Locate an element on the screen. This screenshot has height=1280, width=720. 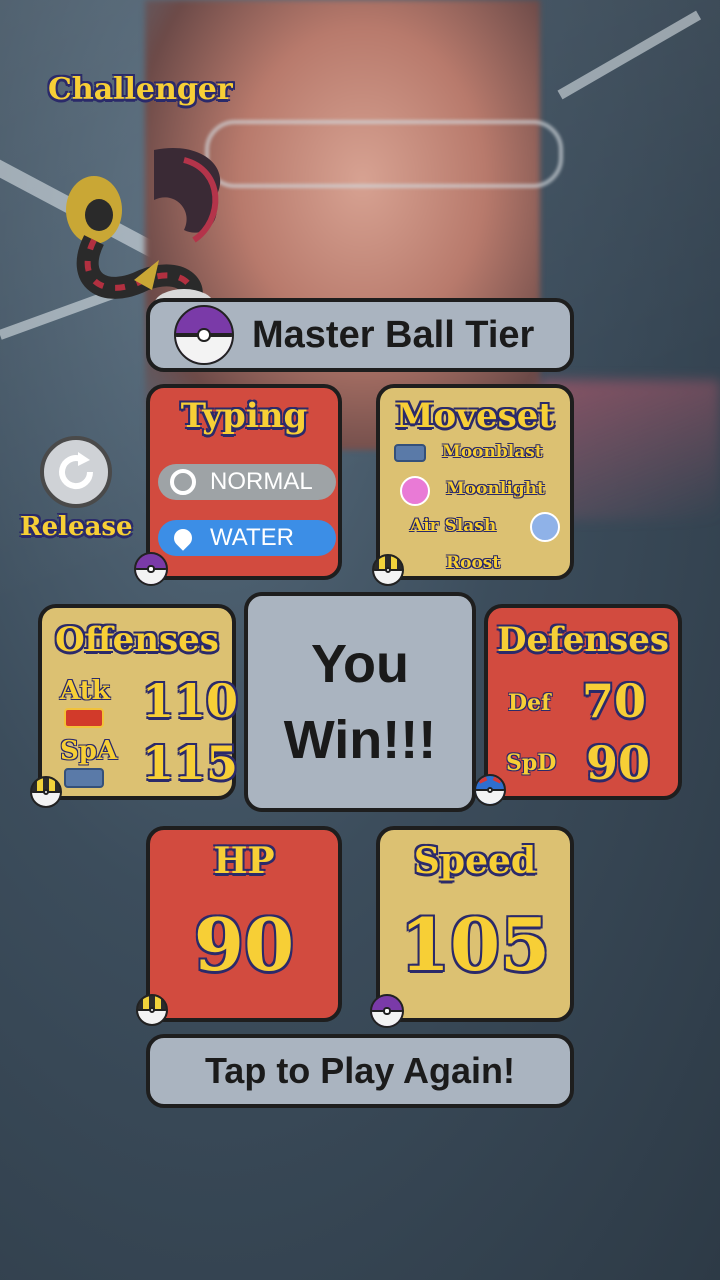
result-line-2: Win!!! is located at coordinates (360, 740).